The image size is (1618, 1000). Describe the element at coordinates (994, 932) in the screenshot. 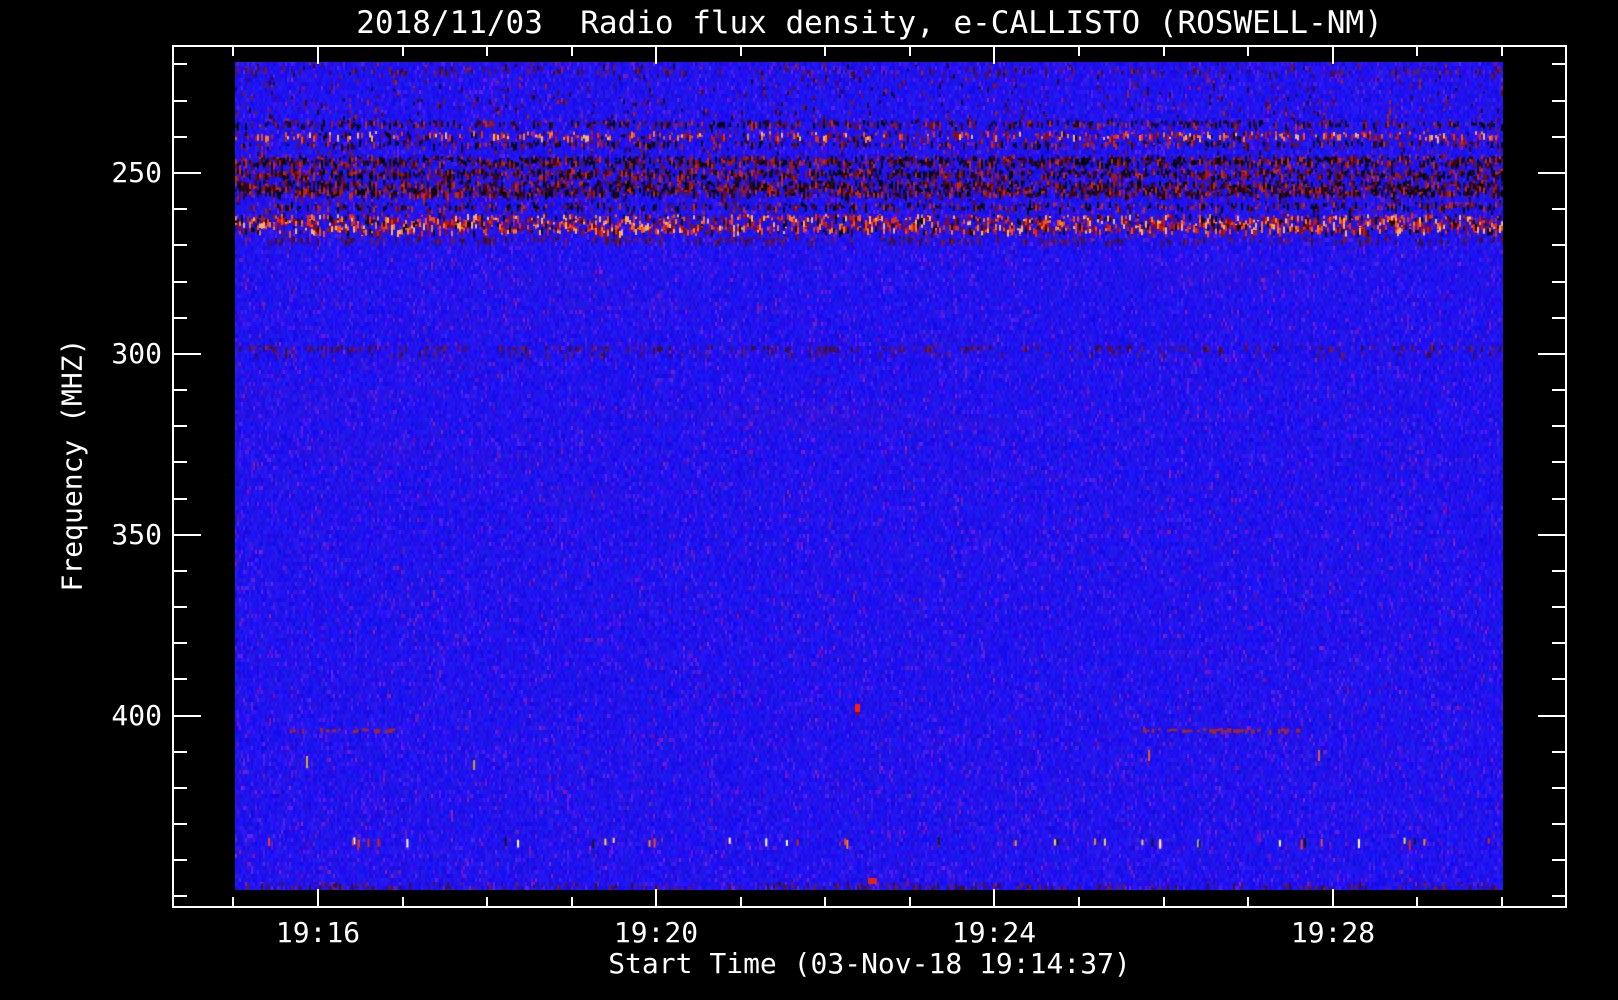

I see `x-tick-label: 19:24` at that location.